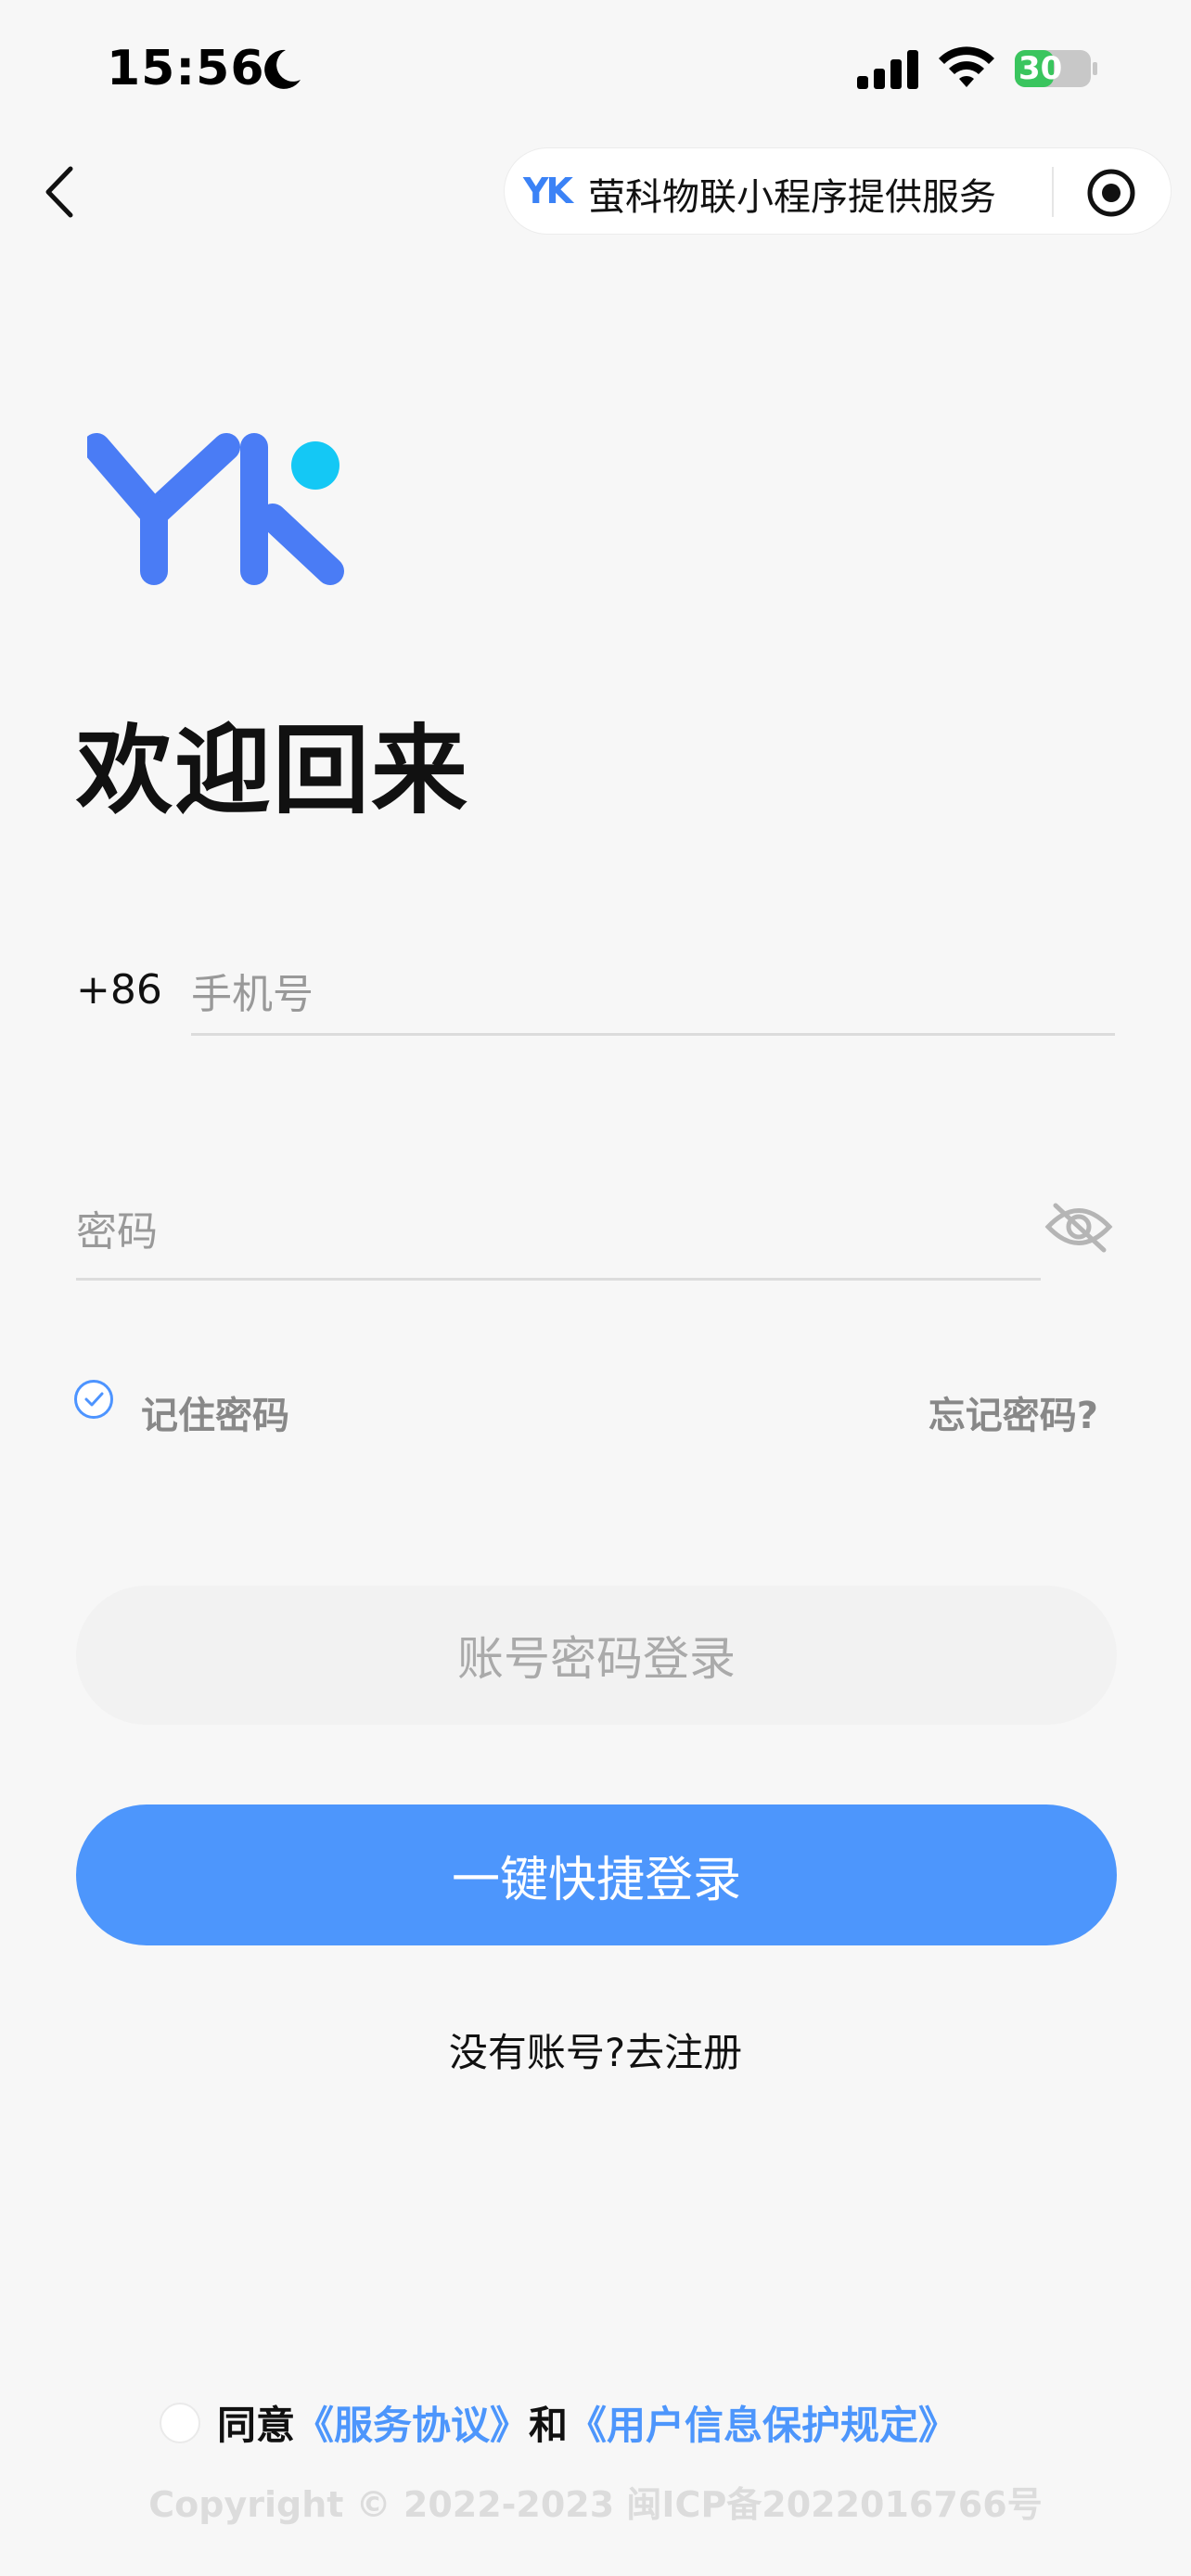  Describe the element at coordinates (215, 509) in the screenshot. I see `yk-logo` at that location.